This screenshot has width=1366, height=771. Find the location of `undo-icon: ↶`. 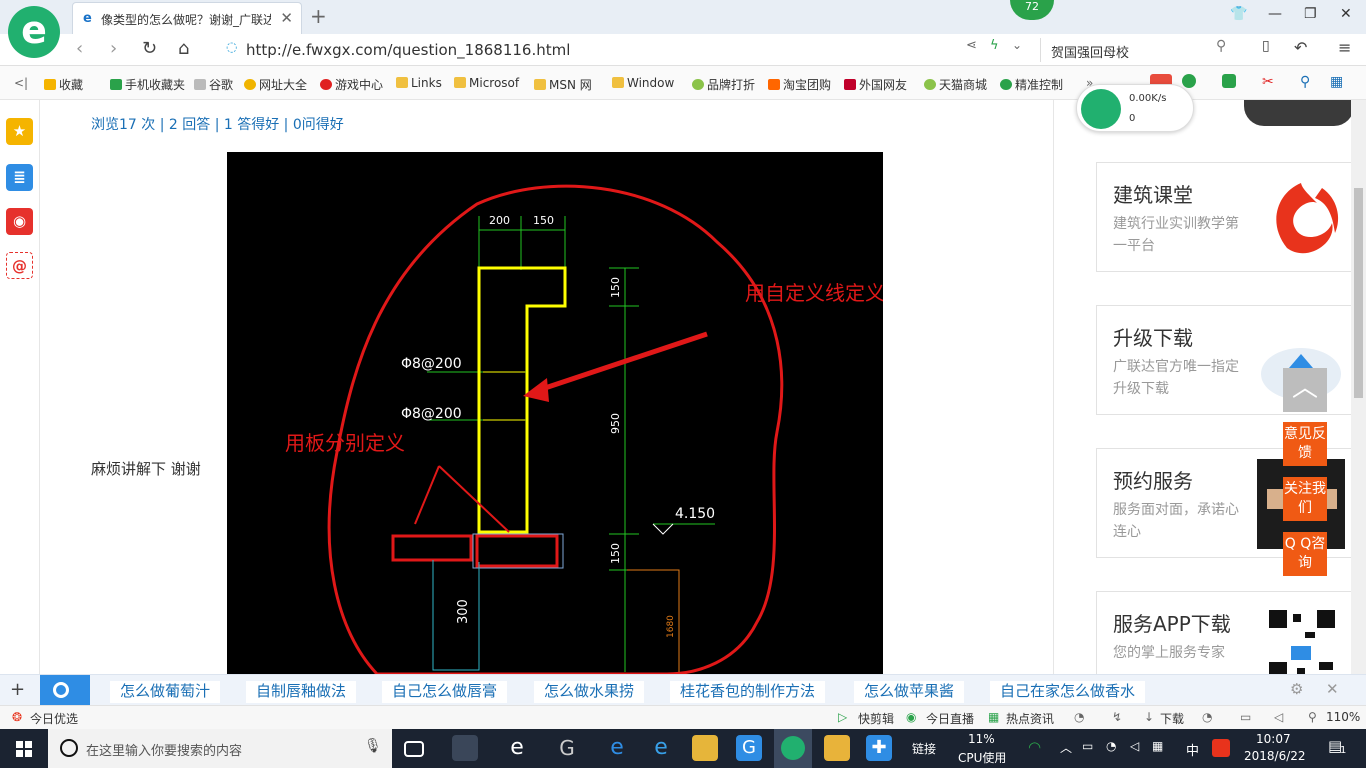

undo-icon: ↶ is located at coordinates (1300, 47).